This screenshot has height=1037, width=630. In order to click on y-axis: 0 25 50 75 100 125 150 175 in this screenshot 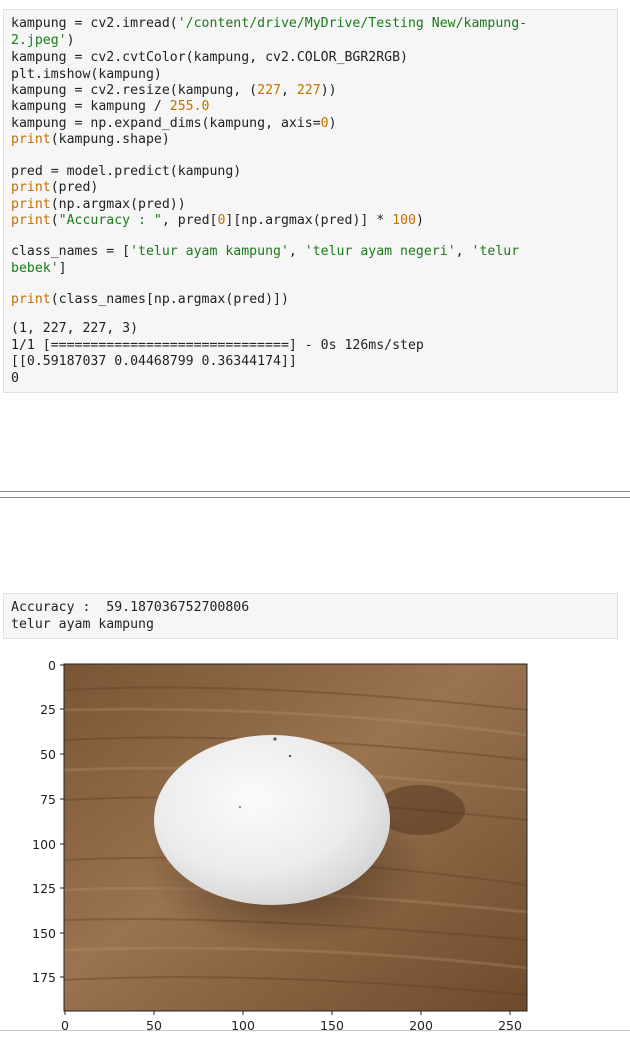, I will do `click(48, 821)`.